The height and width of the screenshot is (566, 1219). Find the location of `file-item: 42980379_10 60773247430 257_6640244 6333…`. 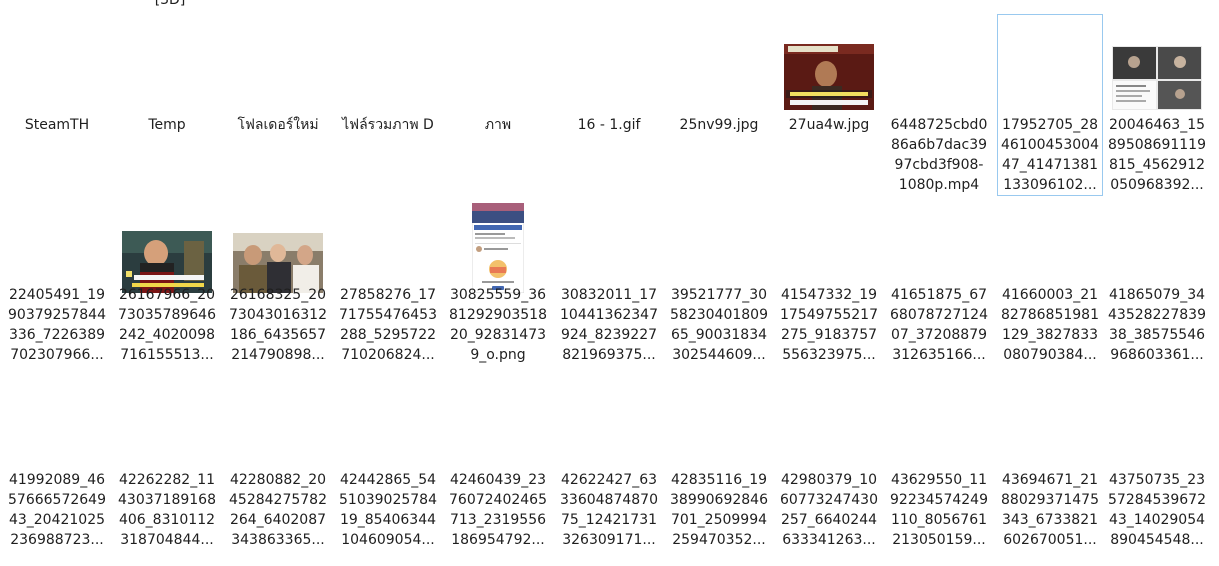

file-item: 42980379_10 60773247430 257_6640244 6333… is located at coordinates (829, 475).